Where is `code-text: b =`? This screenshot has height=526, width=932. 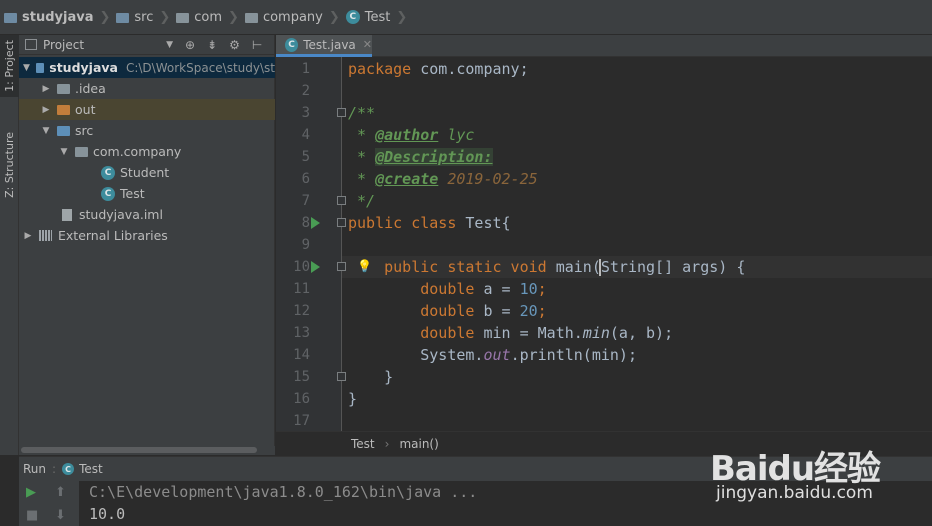
code-text: b = is located at coordinates (497, 311).